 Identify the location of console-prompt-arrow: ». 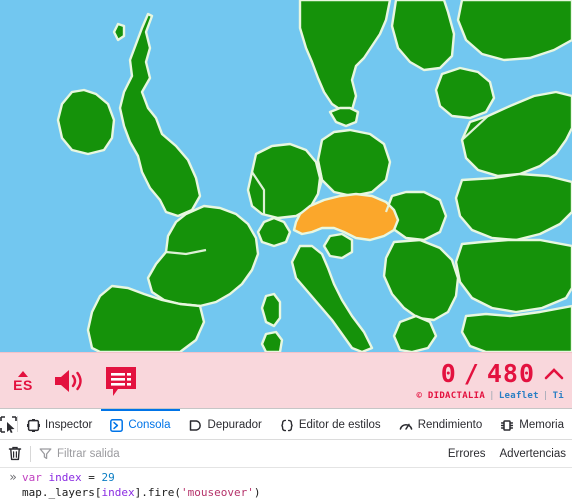
(13, 477).